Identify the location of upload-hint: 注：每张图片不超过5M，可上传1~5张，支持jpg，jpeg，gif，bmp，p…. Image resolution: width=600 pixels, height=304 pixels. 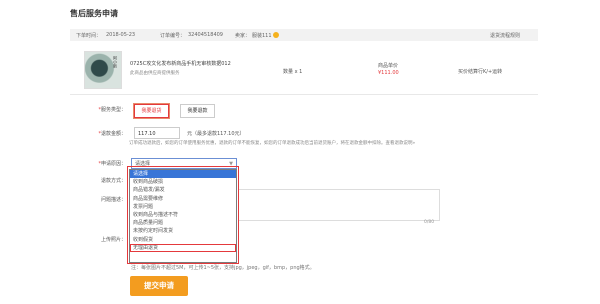
(223, 268).